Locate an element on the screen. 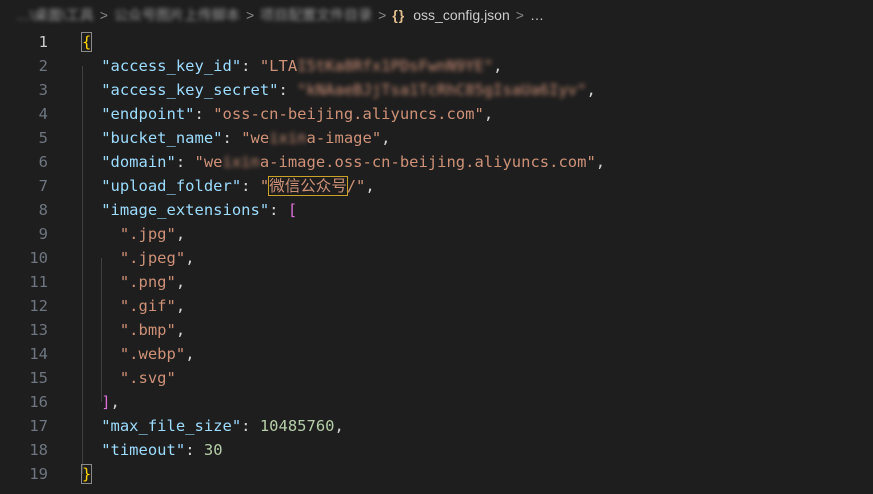 The height and width of the screenshot is (494, 873). line-number: 18 is located at coordinates (38, 450).